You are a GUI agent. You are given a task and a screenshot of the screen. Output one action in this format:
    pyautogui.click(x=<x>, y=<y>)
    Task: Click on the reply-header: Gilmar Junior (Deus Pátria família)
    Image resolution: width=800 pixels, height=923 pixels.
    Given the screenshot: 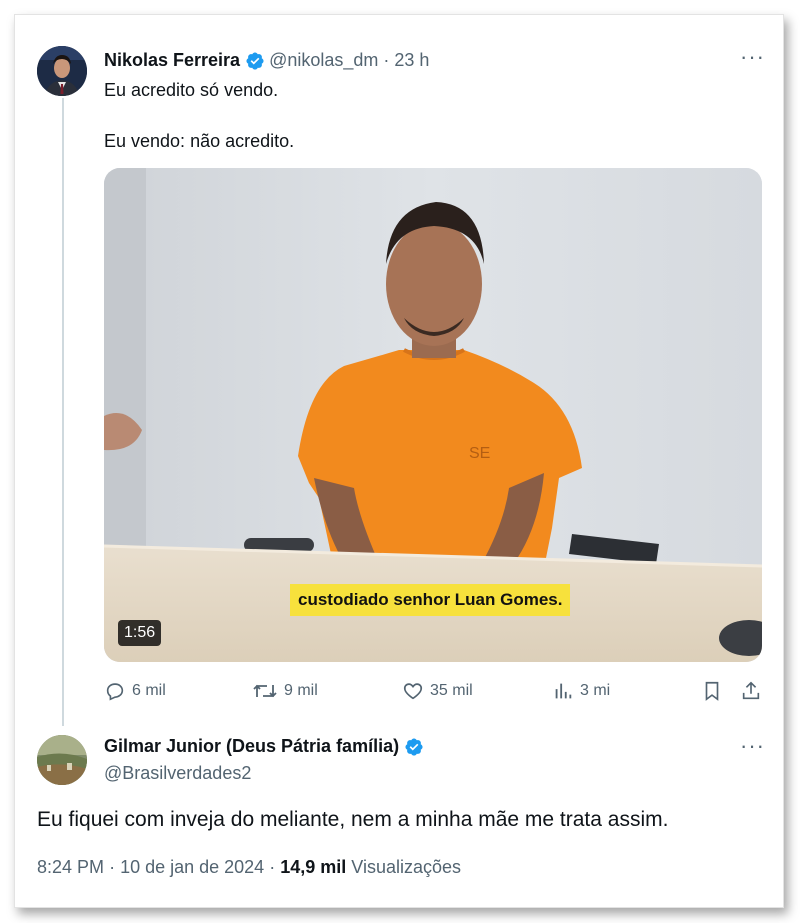 What is the action you would take?
    pyautogui.click(x=266, y=746)
    